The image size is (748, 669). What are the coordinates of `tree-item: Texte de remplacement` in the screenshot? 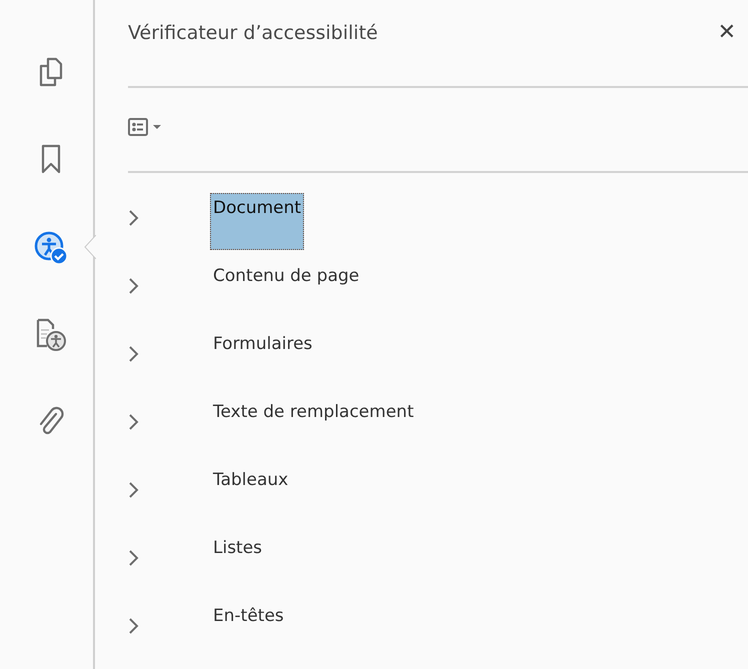 It's located at (313, 425).